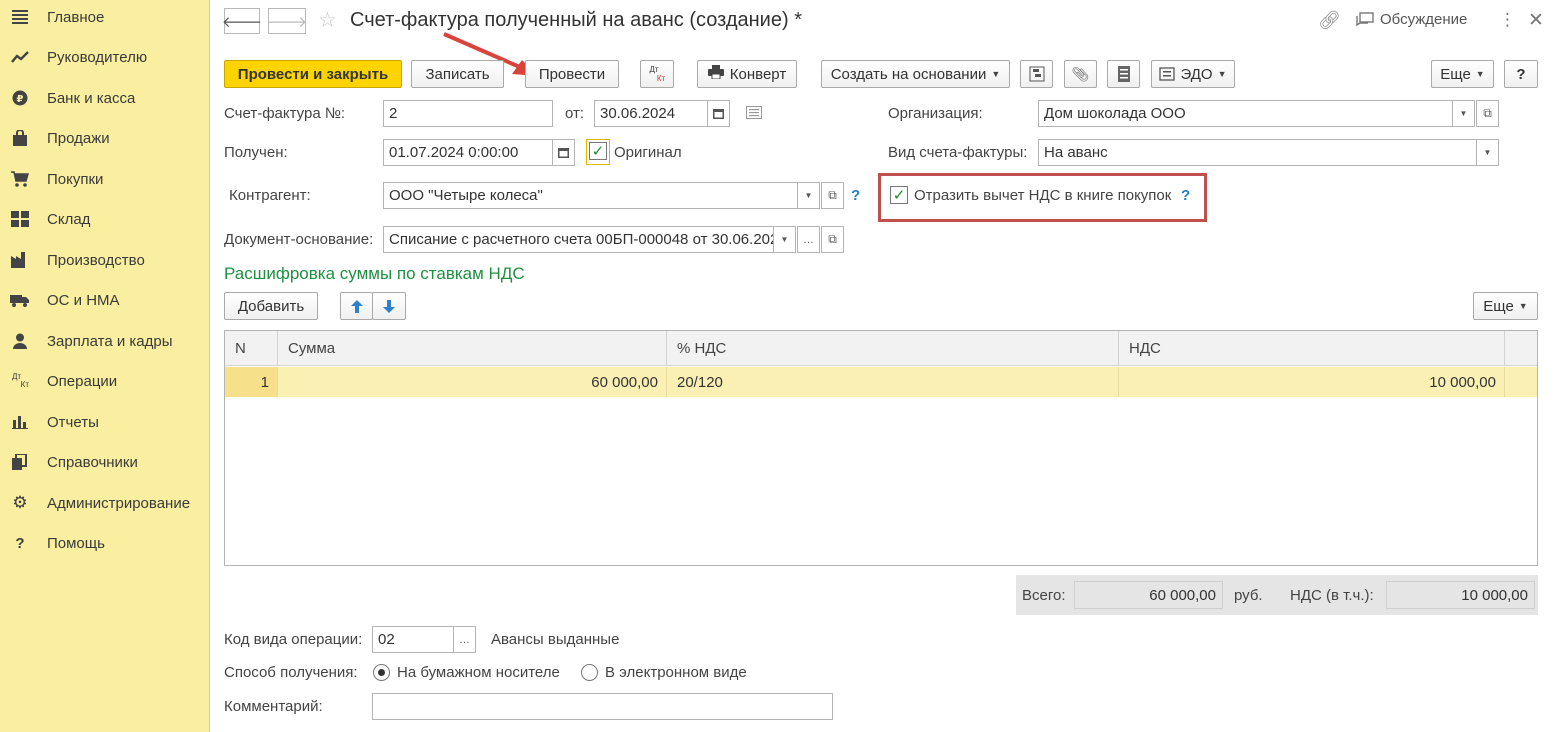  I want to click on sidebar-item-admin: ⚙ Администрирование, so click(105, 503).